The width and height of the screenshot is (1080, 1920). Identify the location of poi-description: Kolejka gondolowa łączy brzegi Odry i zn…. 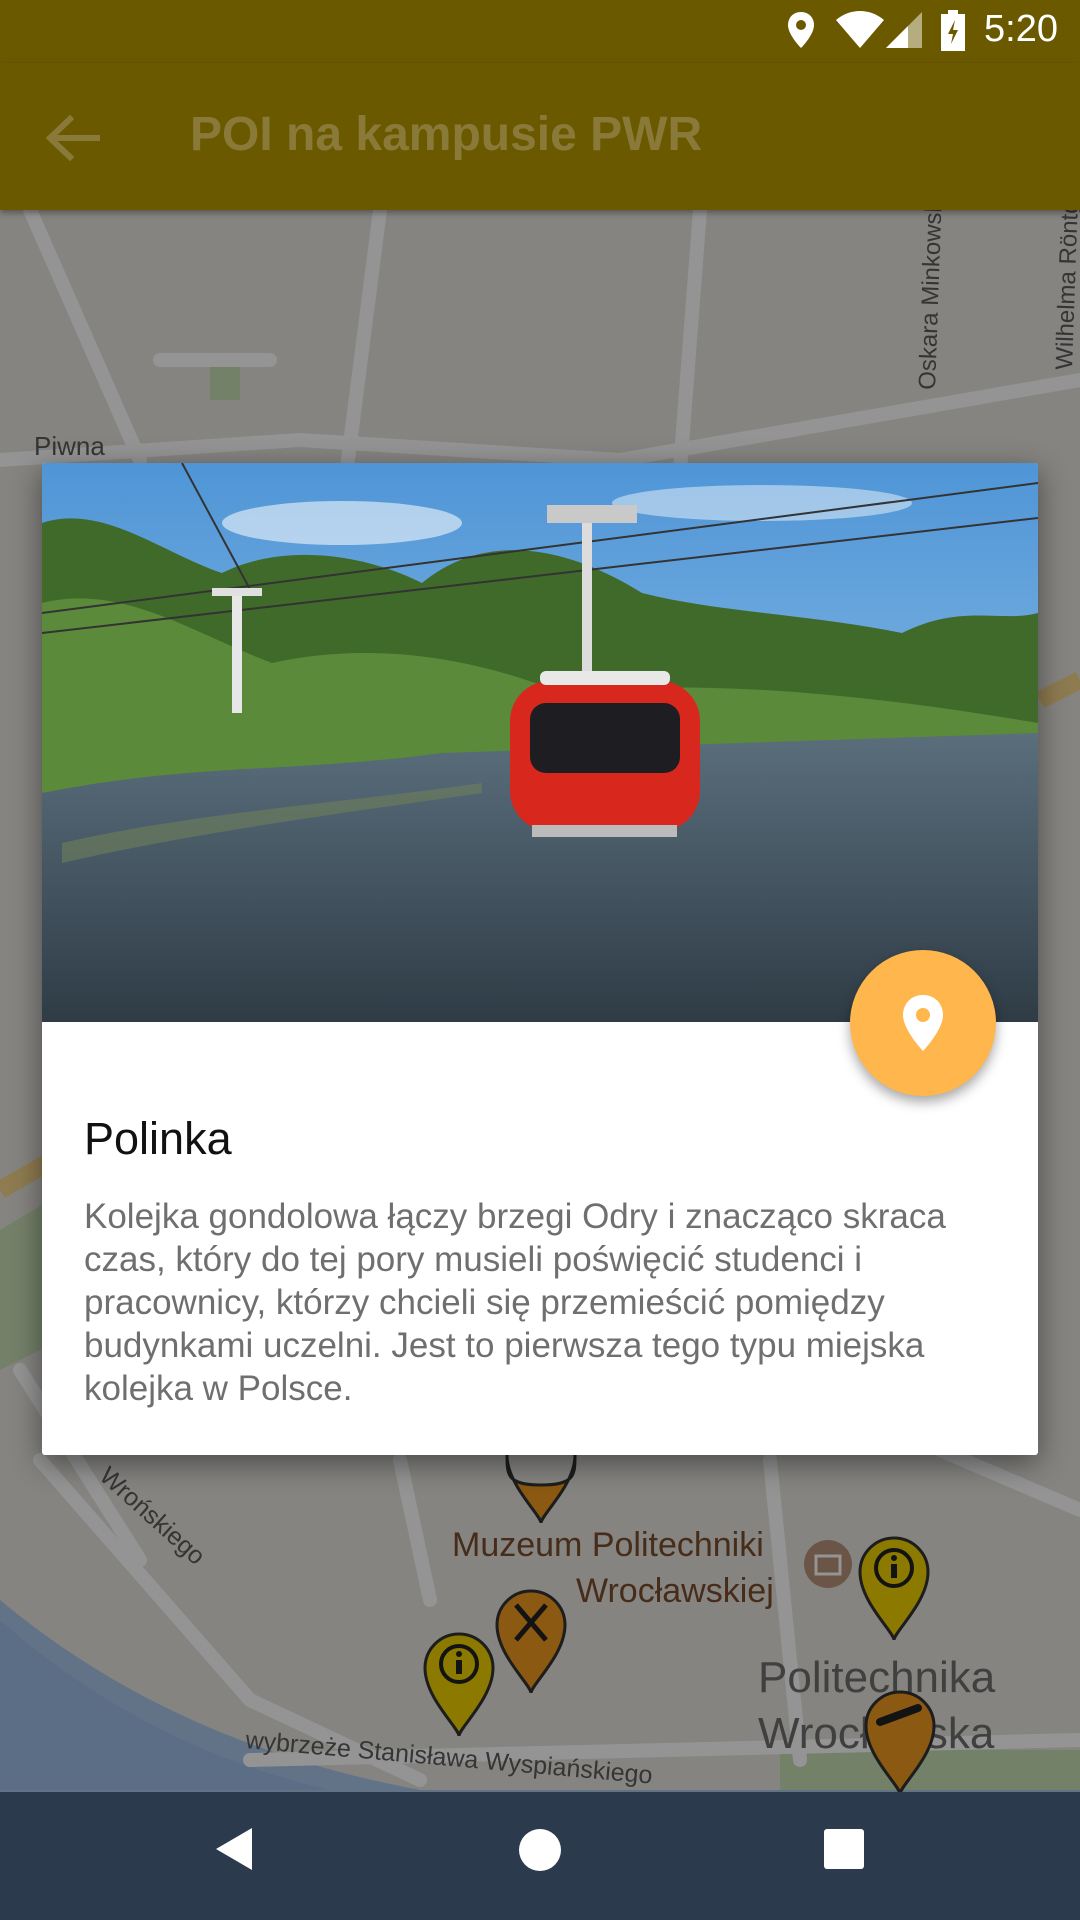
(515, 1302).